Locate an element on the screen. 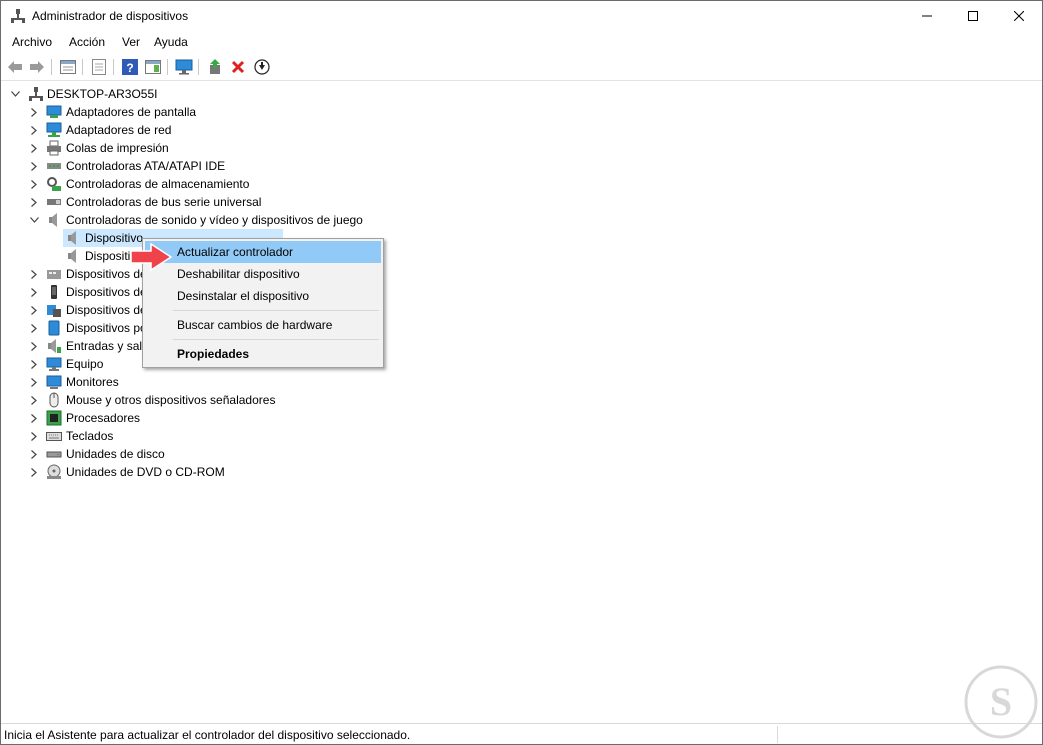  tree-item-label: Unidades de DVD o CD-ROM is located at coordinates (145, 472).